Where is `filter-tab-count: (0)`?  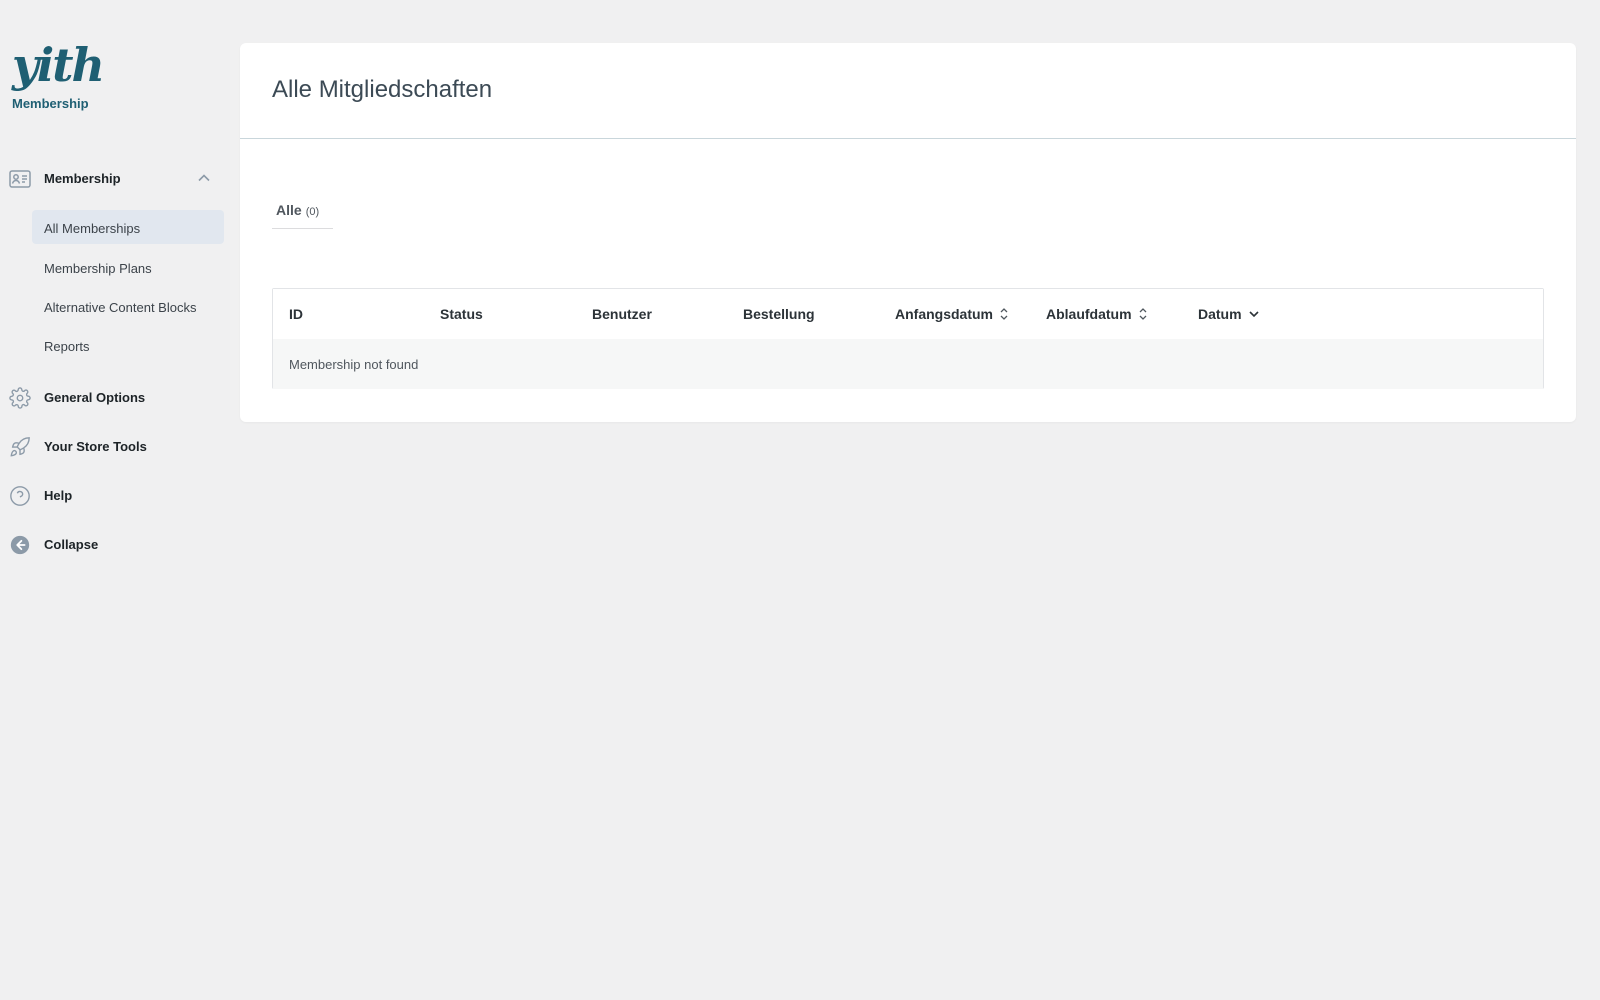
filter-tab-count: (0) is located at coordinates (312, 212).